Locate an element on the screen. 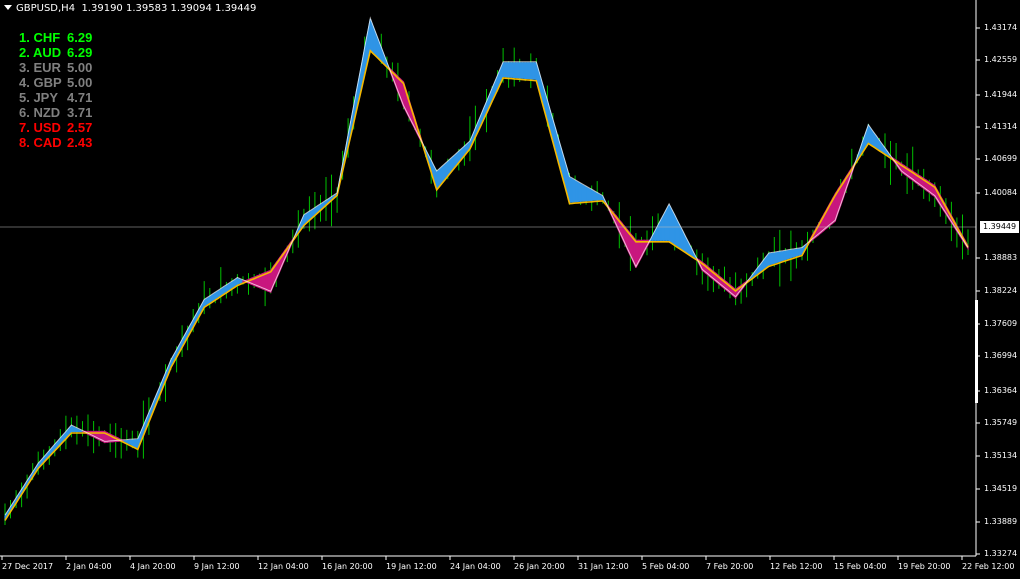  strength-row: 3. EUR 5.00 is located at coordinates (55, 67).